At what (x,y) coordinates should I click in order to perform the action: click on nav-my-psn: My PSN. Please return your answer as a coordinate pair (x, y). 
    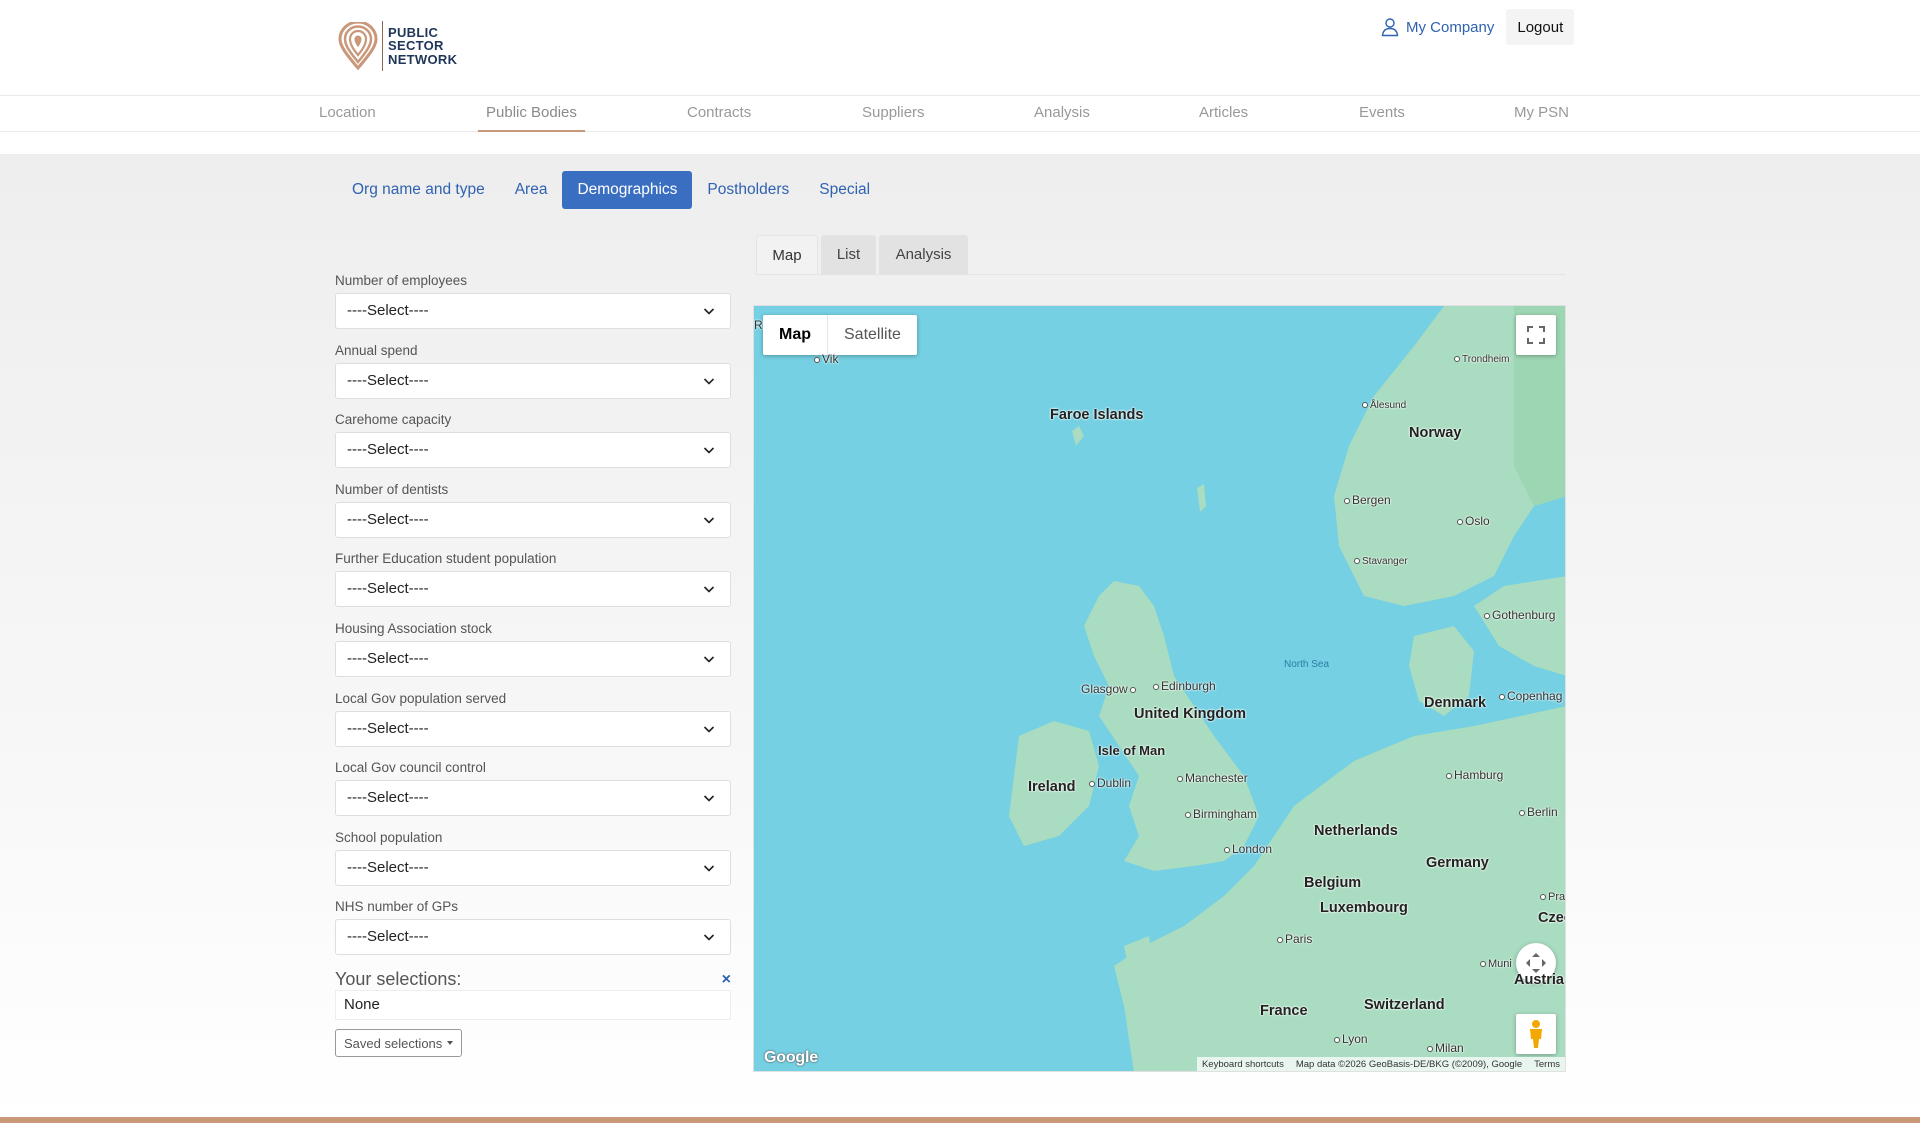
    Looking at the image, I should click on (1541, 114).